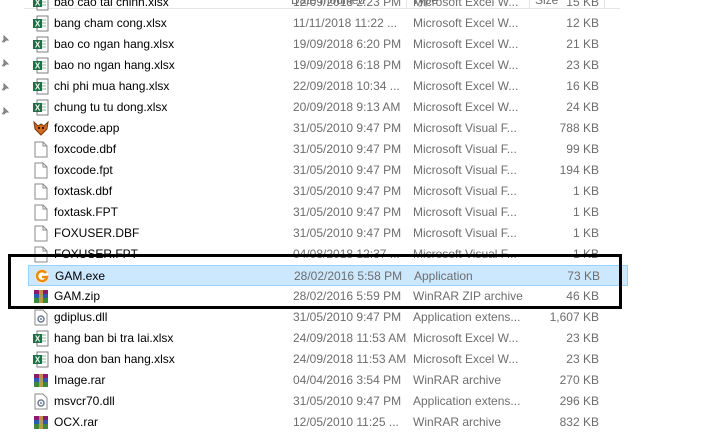 Image resolution: width=703 pixels, height=433 pixels. What do you see at coordinates (579, 401) in the screenshot?
I see `file-size: 296 KB` at bounding box center [579, 401].